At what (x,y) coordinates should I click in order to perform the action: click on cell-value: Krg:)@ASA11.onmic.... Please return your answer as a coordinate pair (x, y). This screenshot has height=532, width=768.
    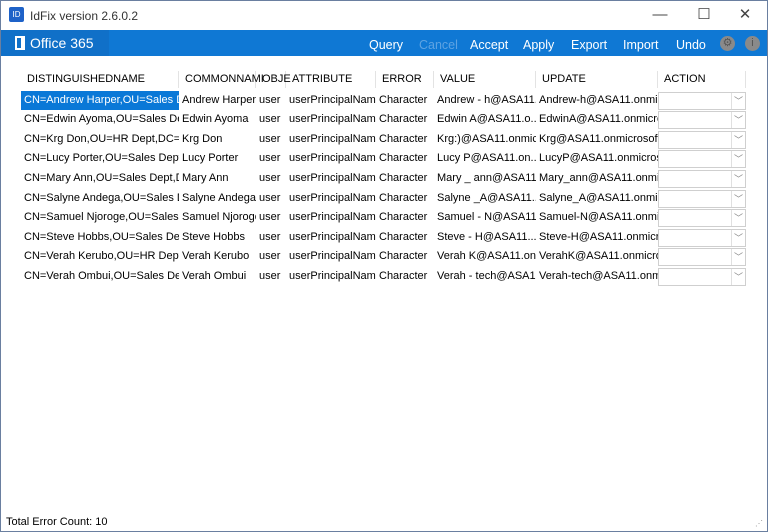
    Looking at the image, I should click on (485, 140).